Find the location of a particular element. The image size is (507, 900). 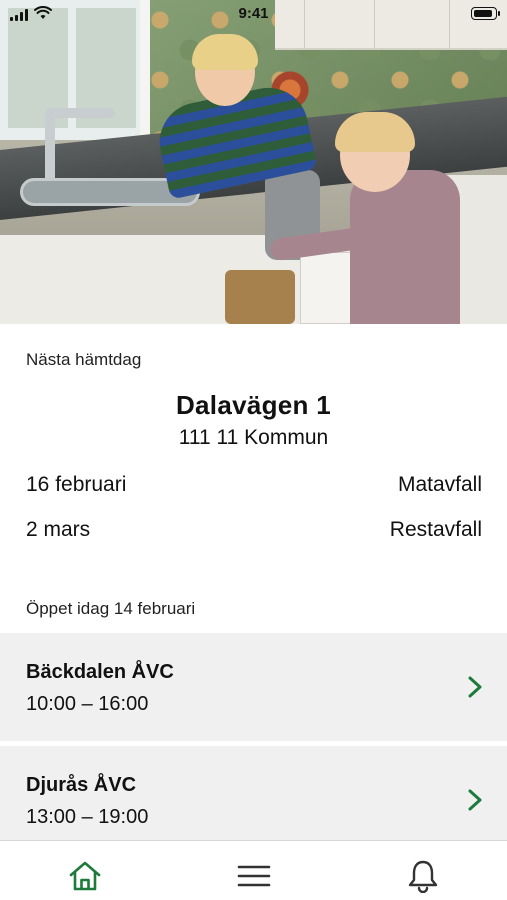

battery-fill is located at coordinates (482, 13).